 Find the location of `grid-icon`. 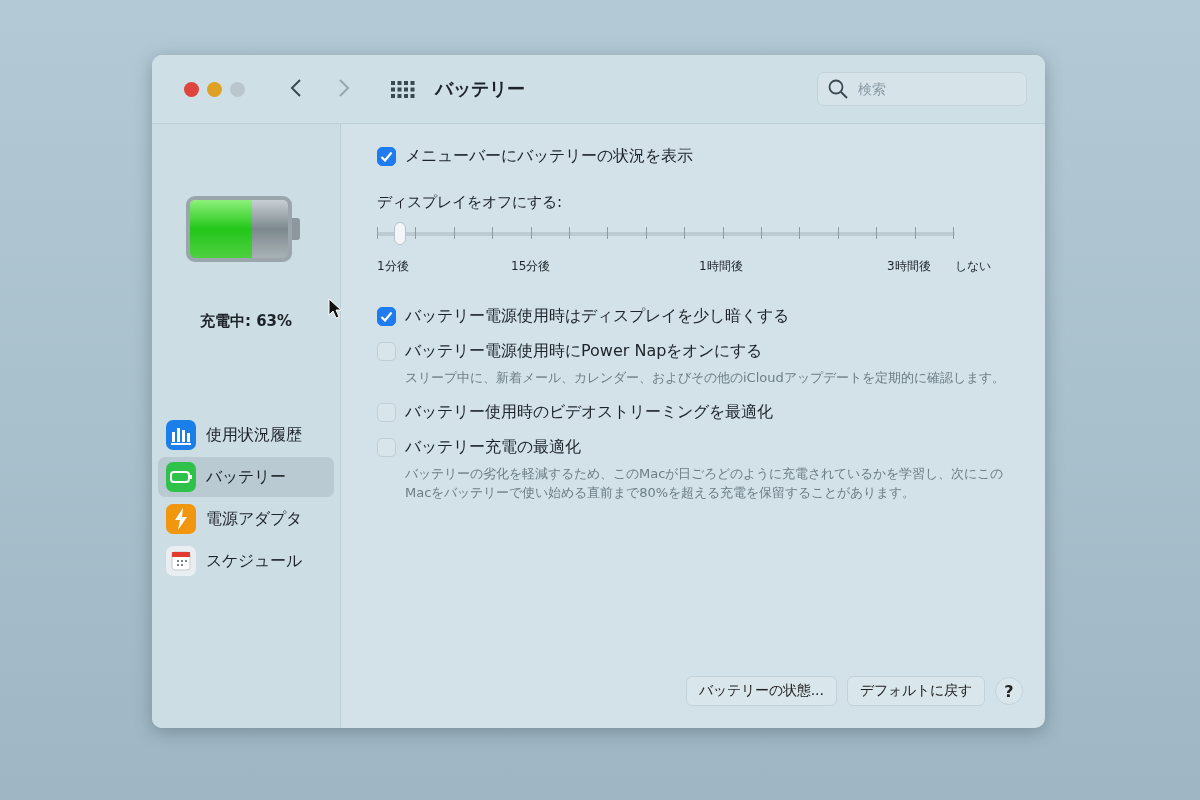

grid-icon is located at coordinates (403, 89).